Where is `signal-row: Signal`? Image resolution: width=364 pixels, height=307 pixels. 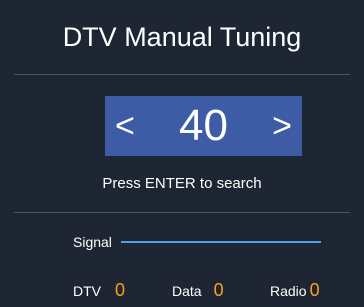
signal-row: Signal is located at coordinates (197, 242).